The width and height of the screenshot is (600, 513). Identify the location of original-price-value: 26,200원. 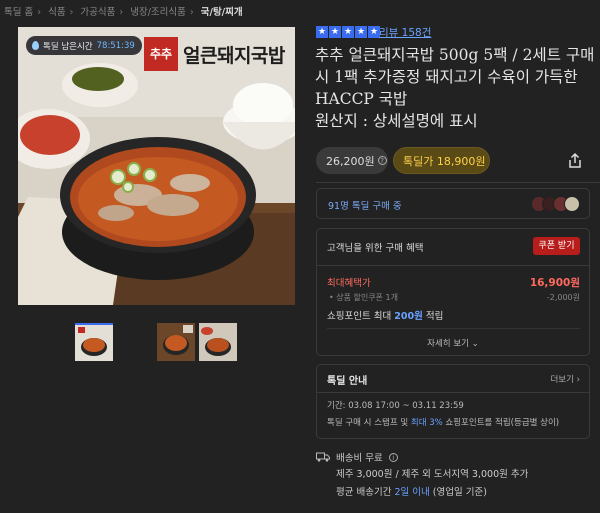
(350, 161).